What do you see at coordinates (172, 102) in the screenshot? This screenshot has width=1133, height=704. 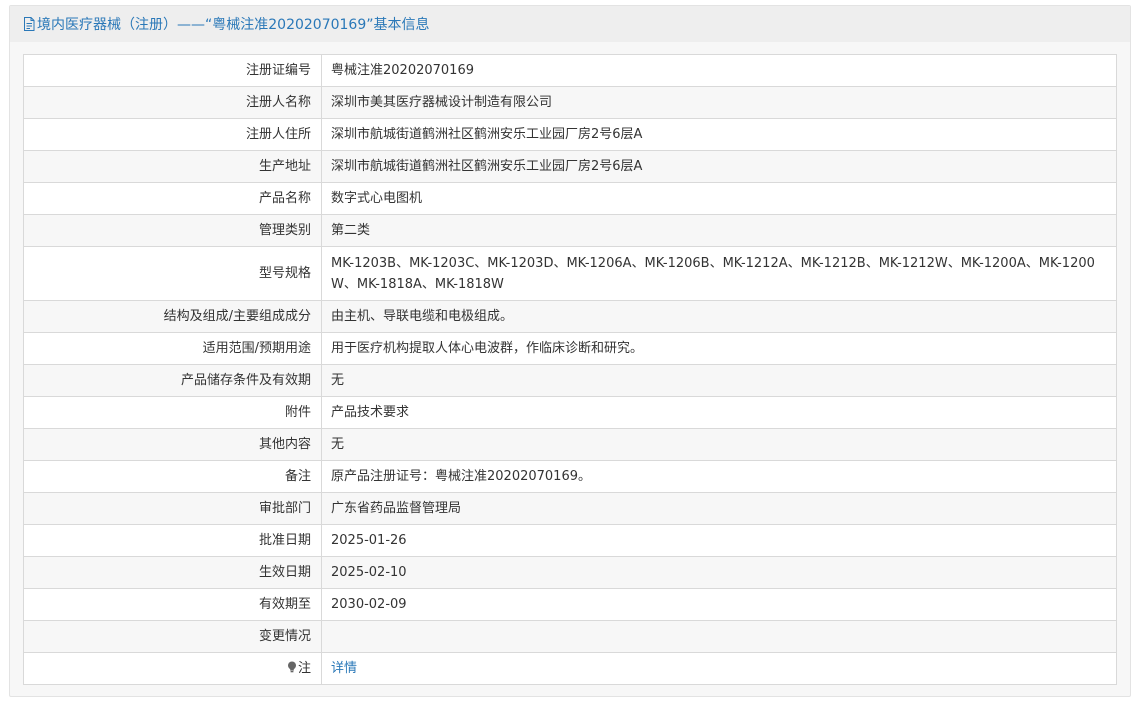 I see `row-label: 注册人名称` at bounding box center [172, 102].